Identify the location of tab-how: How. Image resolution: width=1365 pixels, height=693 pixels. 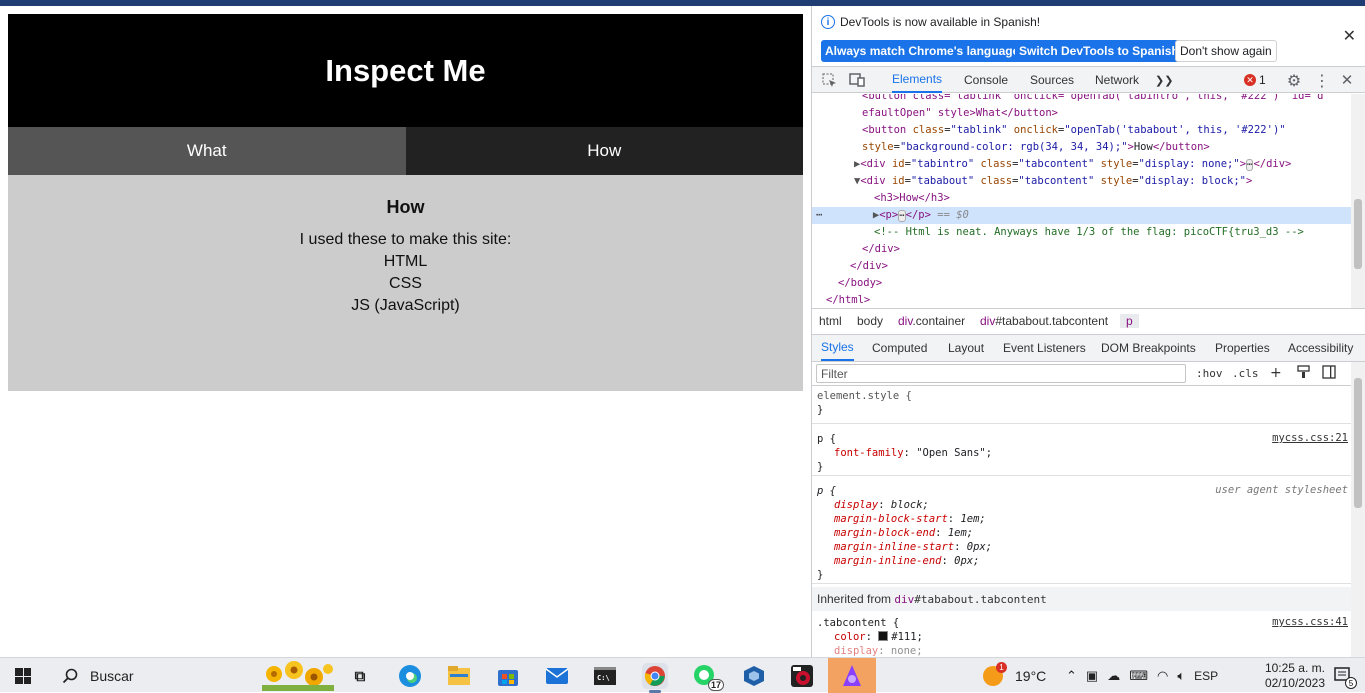
(604, 151).